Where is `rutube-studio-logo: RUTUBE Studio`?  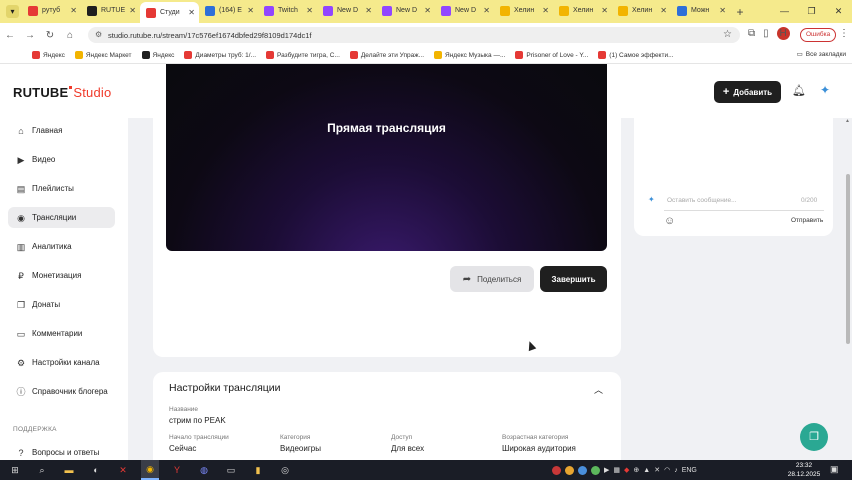 rutube-studio-logo: RUTUBE Studio is located at coordinates (62, 92).